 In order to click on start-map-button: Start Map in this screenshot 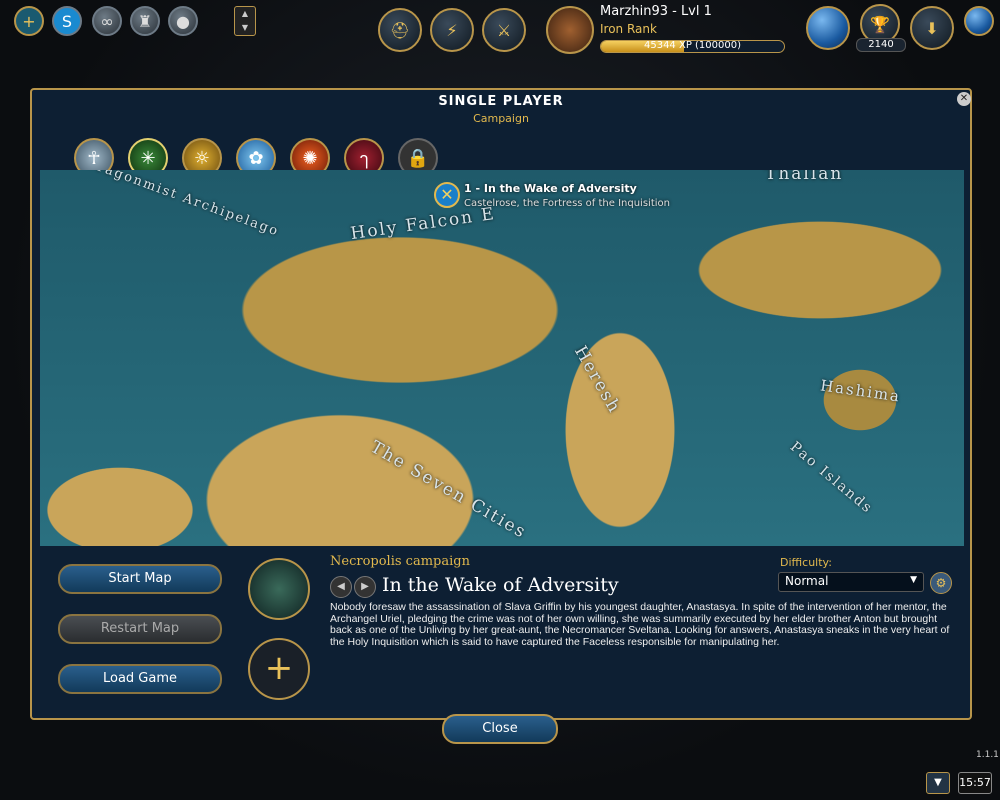, I will do `click(140, 579)`.